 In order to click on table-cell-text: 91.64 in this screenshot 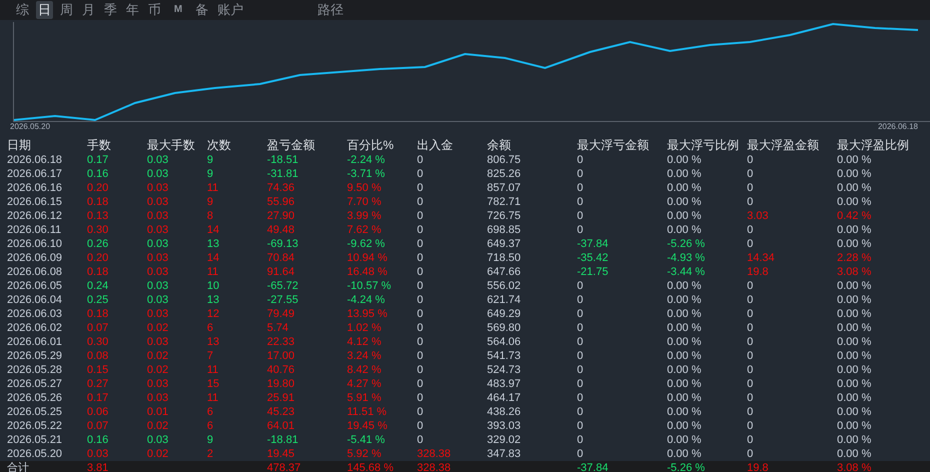, I will do `click(281, 272)`.